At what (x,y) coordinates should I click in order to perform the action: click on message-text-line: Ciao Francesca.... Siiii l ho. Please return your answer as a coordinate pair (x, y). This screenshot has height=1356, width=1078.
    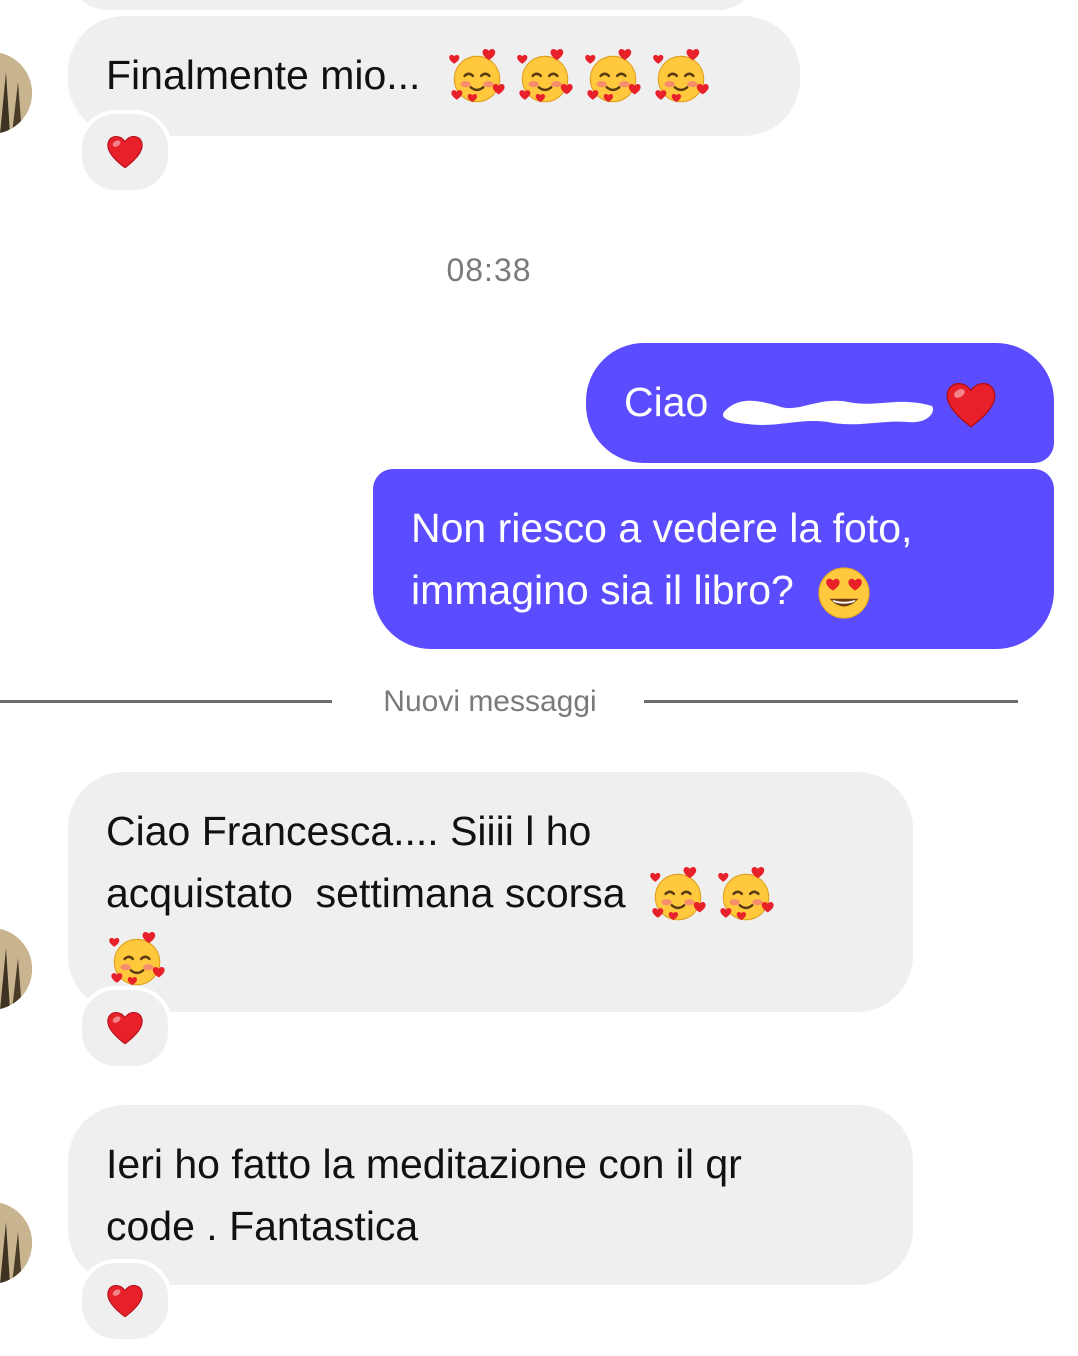
    Looking at the image, I should click on (349, 831).